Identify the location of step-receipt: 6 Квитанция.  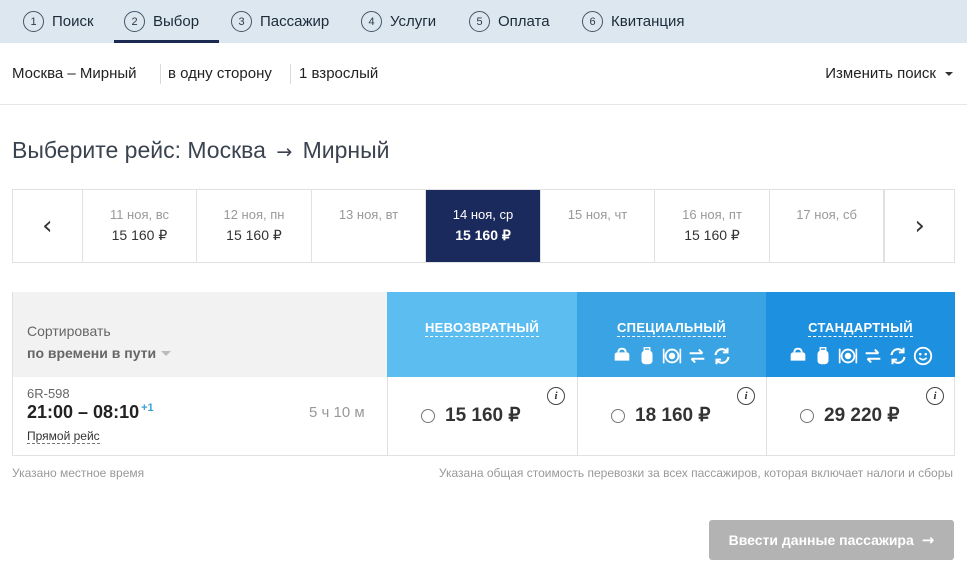
(633, 21).